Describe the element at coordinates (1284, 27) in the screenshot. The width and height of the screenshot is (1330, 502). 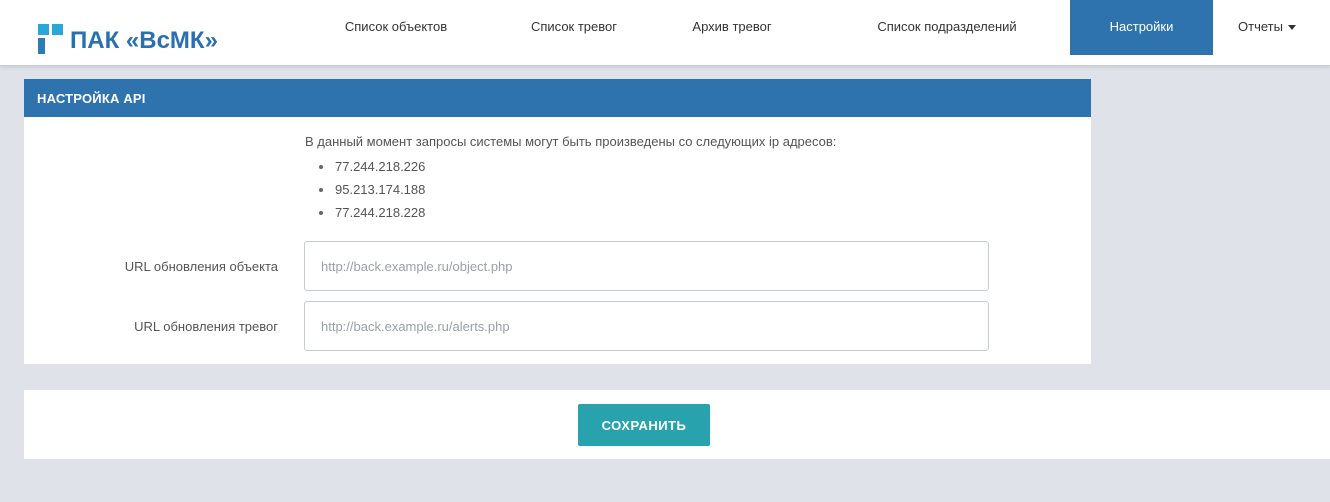
I see `nav-item-reports: Отчеты` at that location.